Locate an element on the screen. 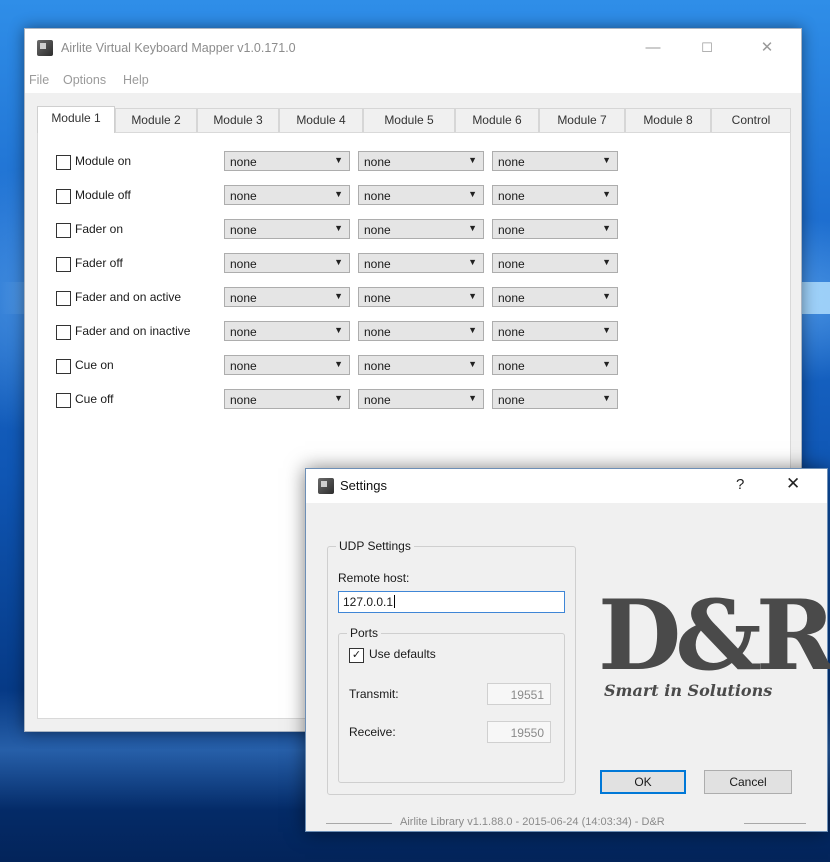 The image size is (830, 862). dialog-app-icon is located at coordinates (326, 486).